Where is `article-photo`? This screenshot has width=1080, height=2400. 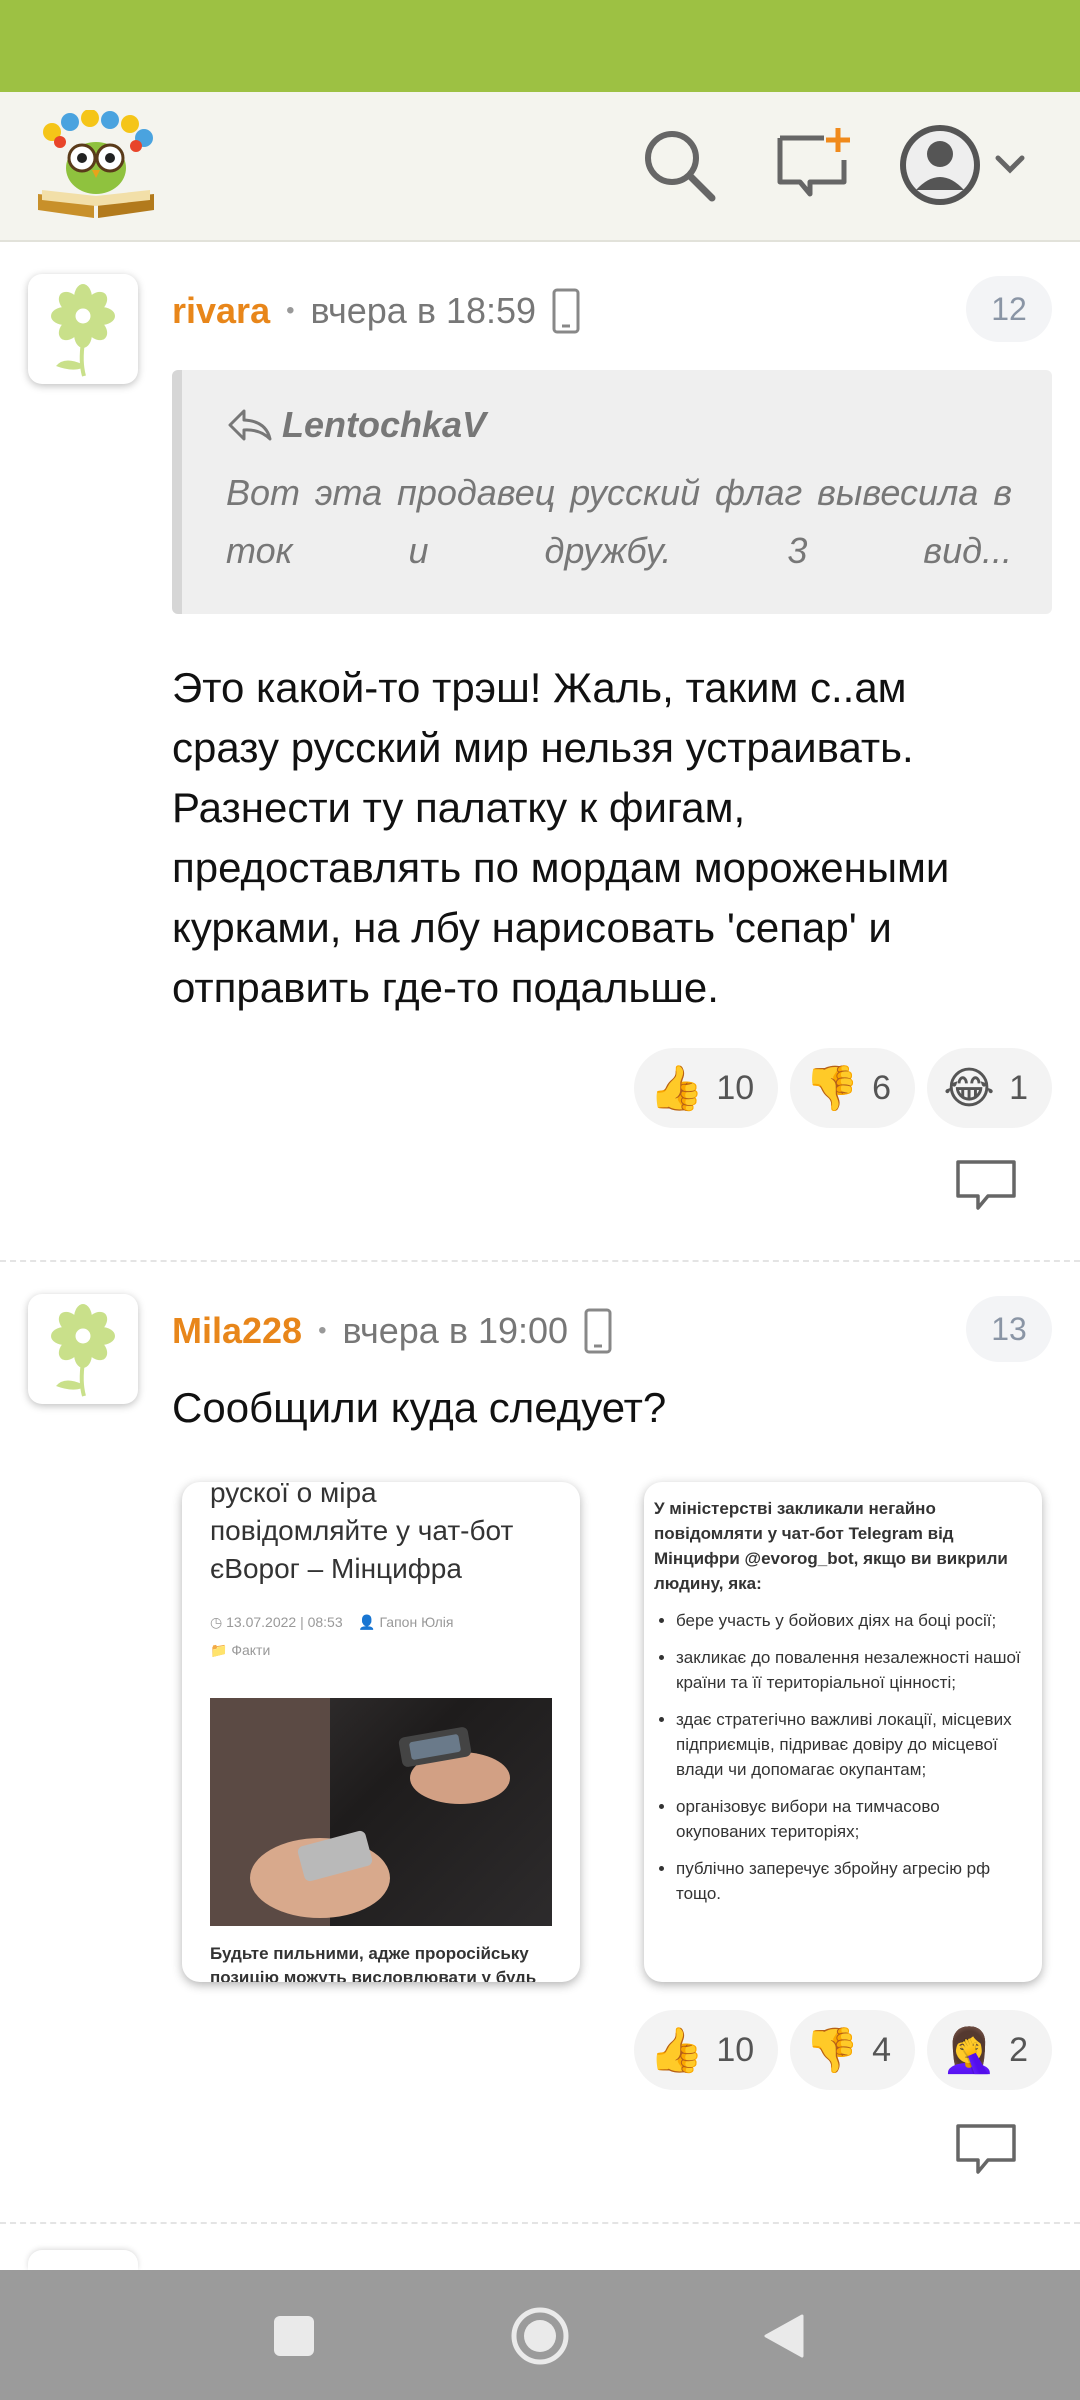 article-photo is located at coordinates (381, 1812).